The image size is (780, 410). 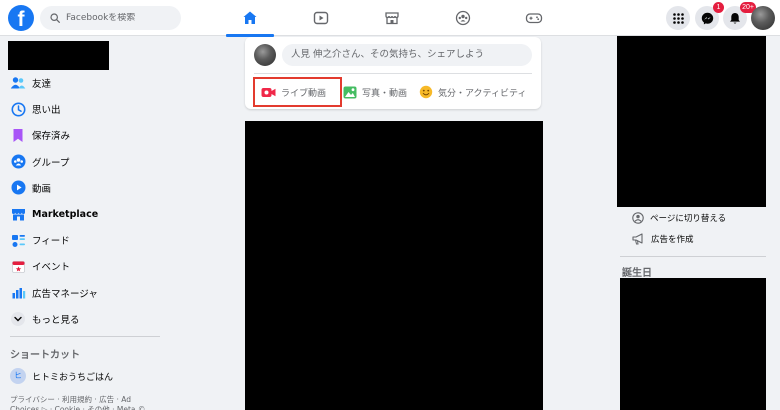 I want to click on sidebar-item-label: 友達, so click(x=42, y=85).